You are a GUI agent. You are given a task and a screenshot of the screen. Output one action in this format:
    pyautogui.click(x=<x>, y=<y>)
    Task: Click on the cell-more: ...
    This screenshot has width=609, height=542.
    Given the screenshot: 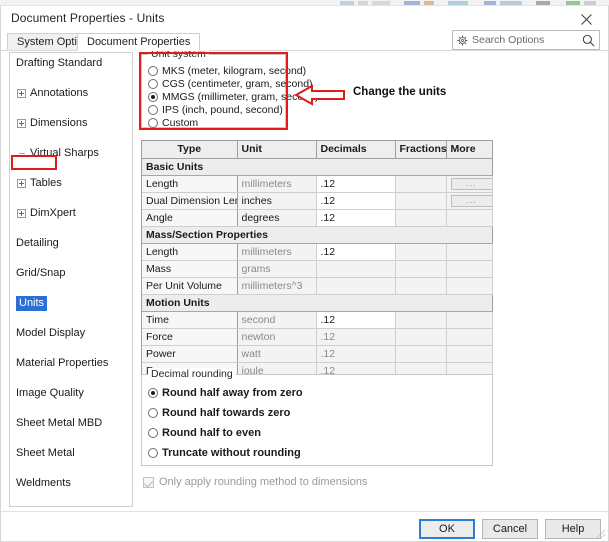 What is the action you would take?
    pyautogui.click(x=469, y=184)
    